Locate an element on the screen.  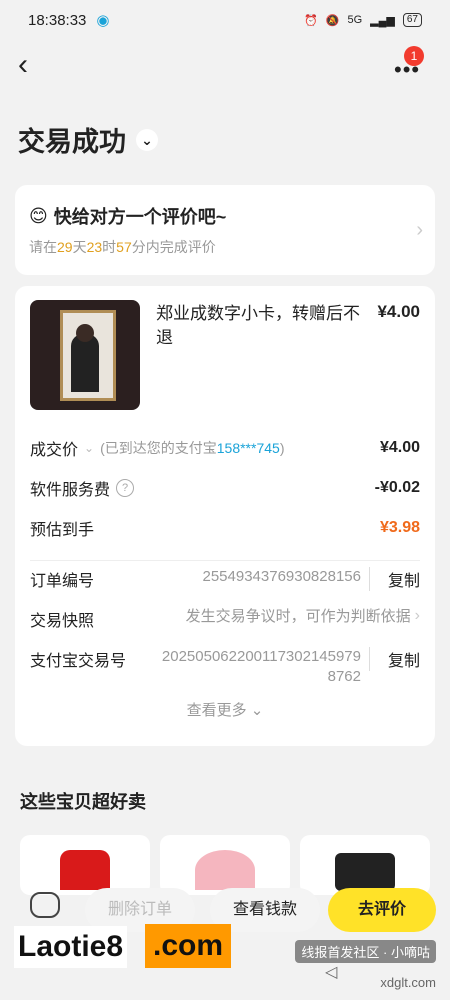
more-icon: ••• is located at coordinates (407, 69).